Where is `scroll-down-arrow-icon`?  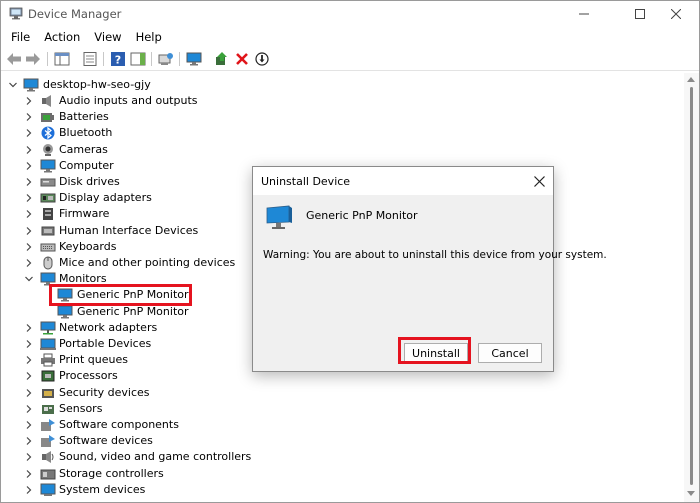 scroll-down-arrow-icon is located at coordinates (691, 493).